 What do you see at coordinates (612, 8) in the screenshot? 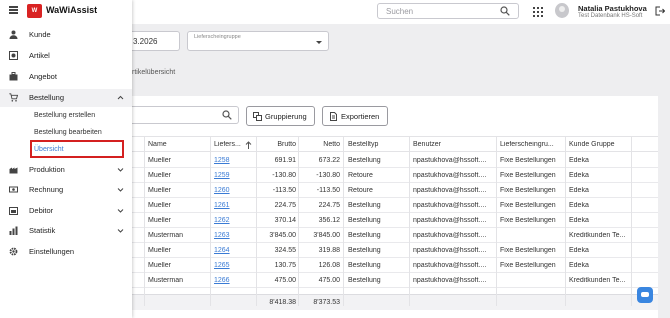
I see `user-name: Natalia Pastukhova` at bounding box center [612, 8].